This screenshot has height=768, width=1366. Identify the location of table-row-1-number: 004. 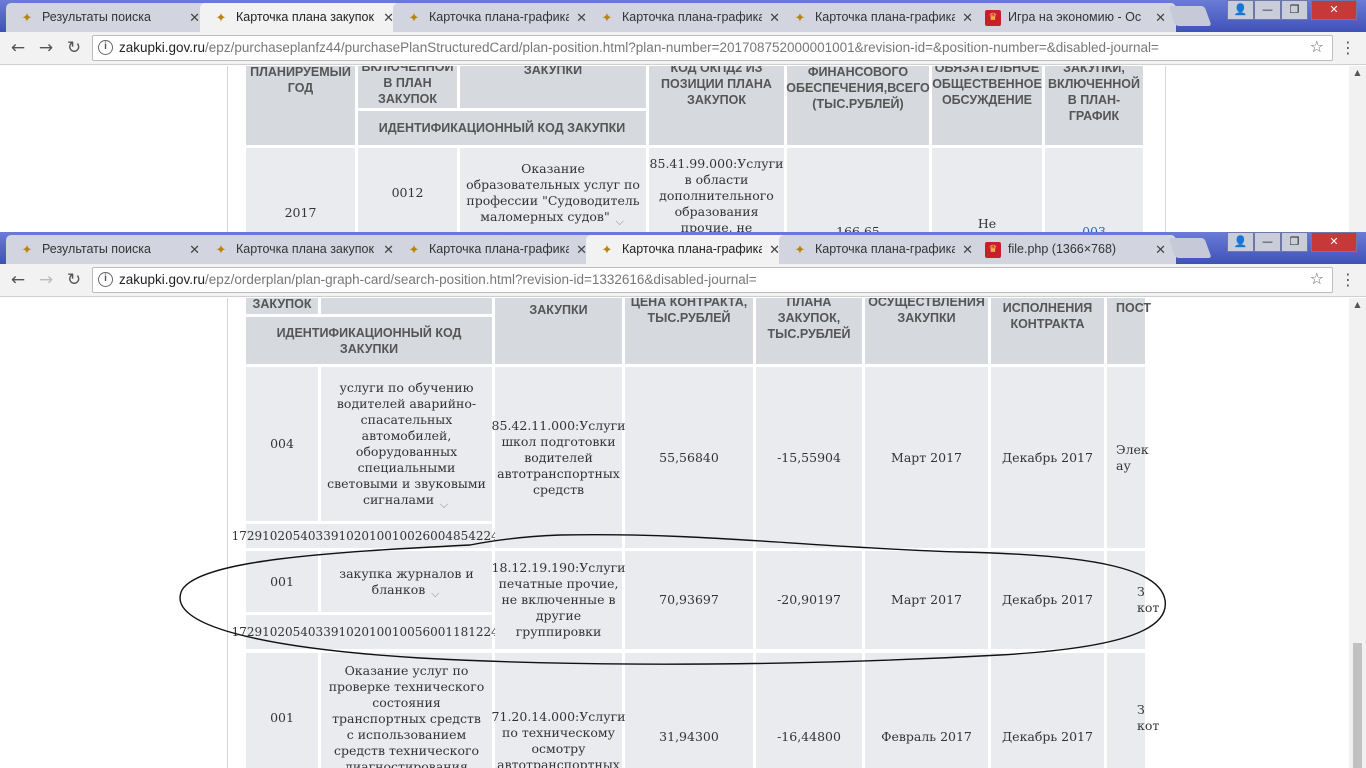
(282, 444).